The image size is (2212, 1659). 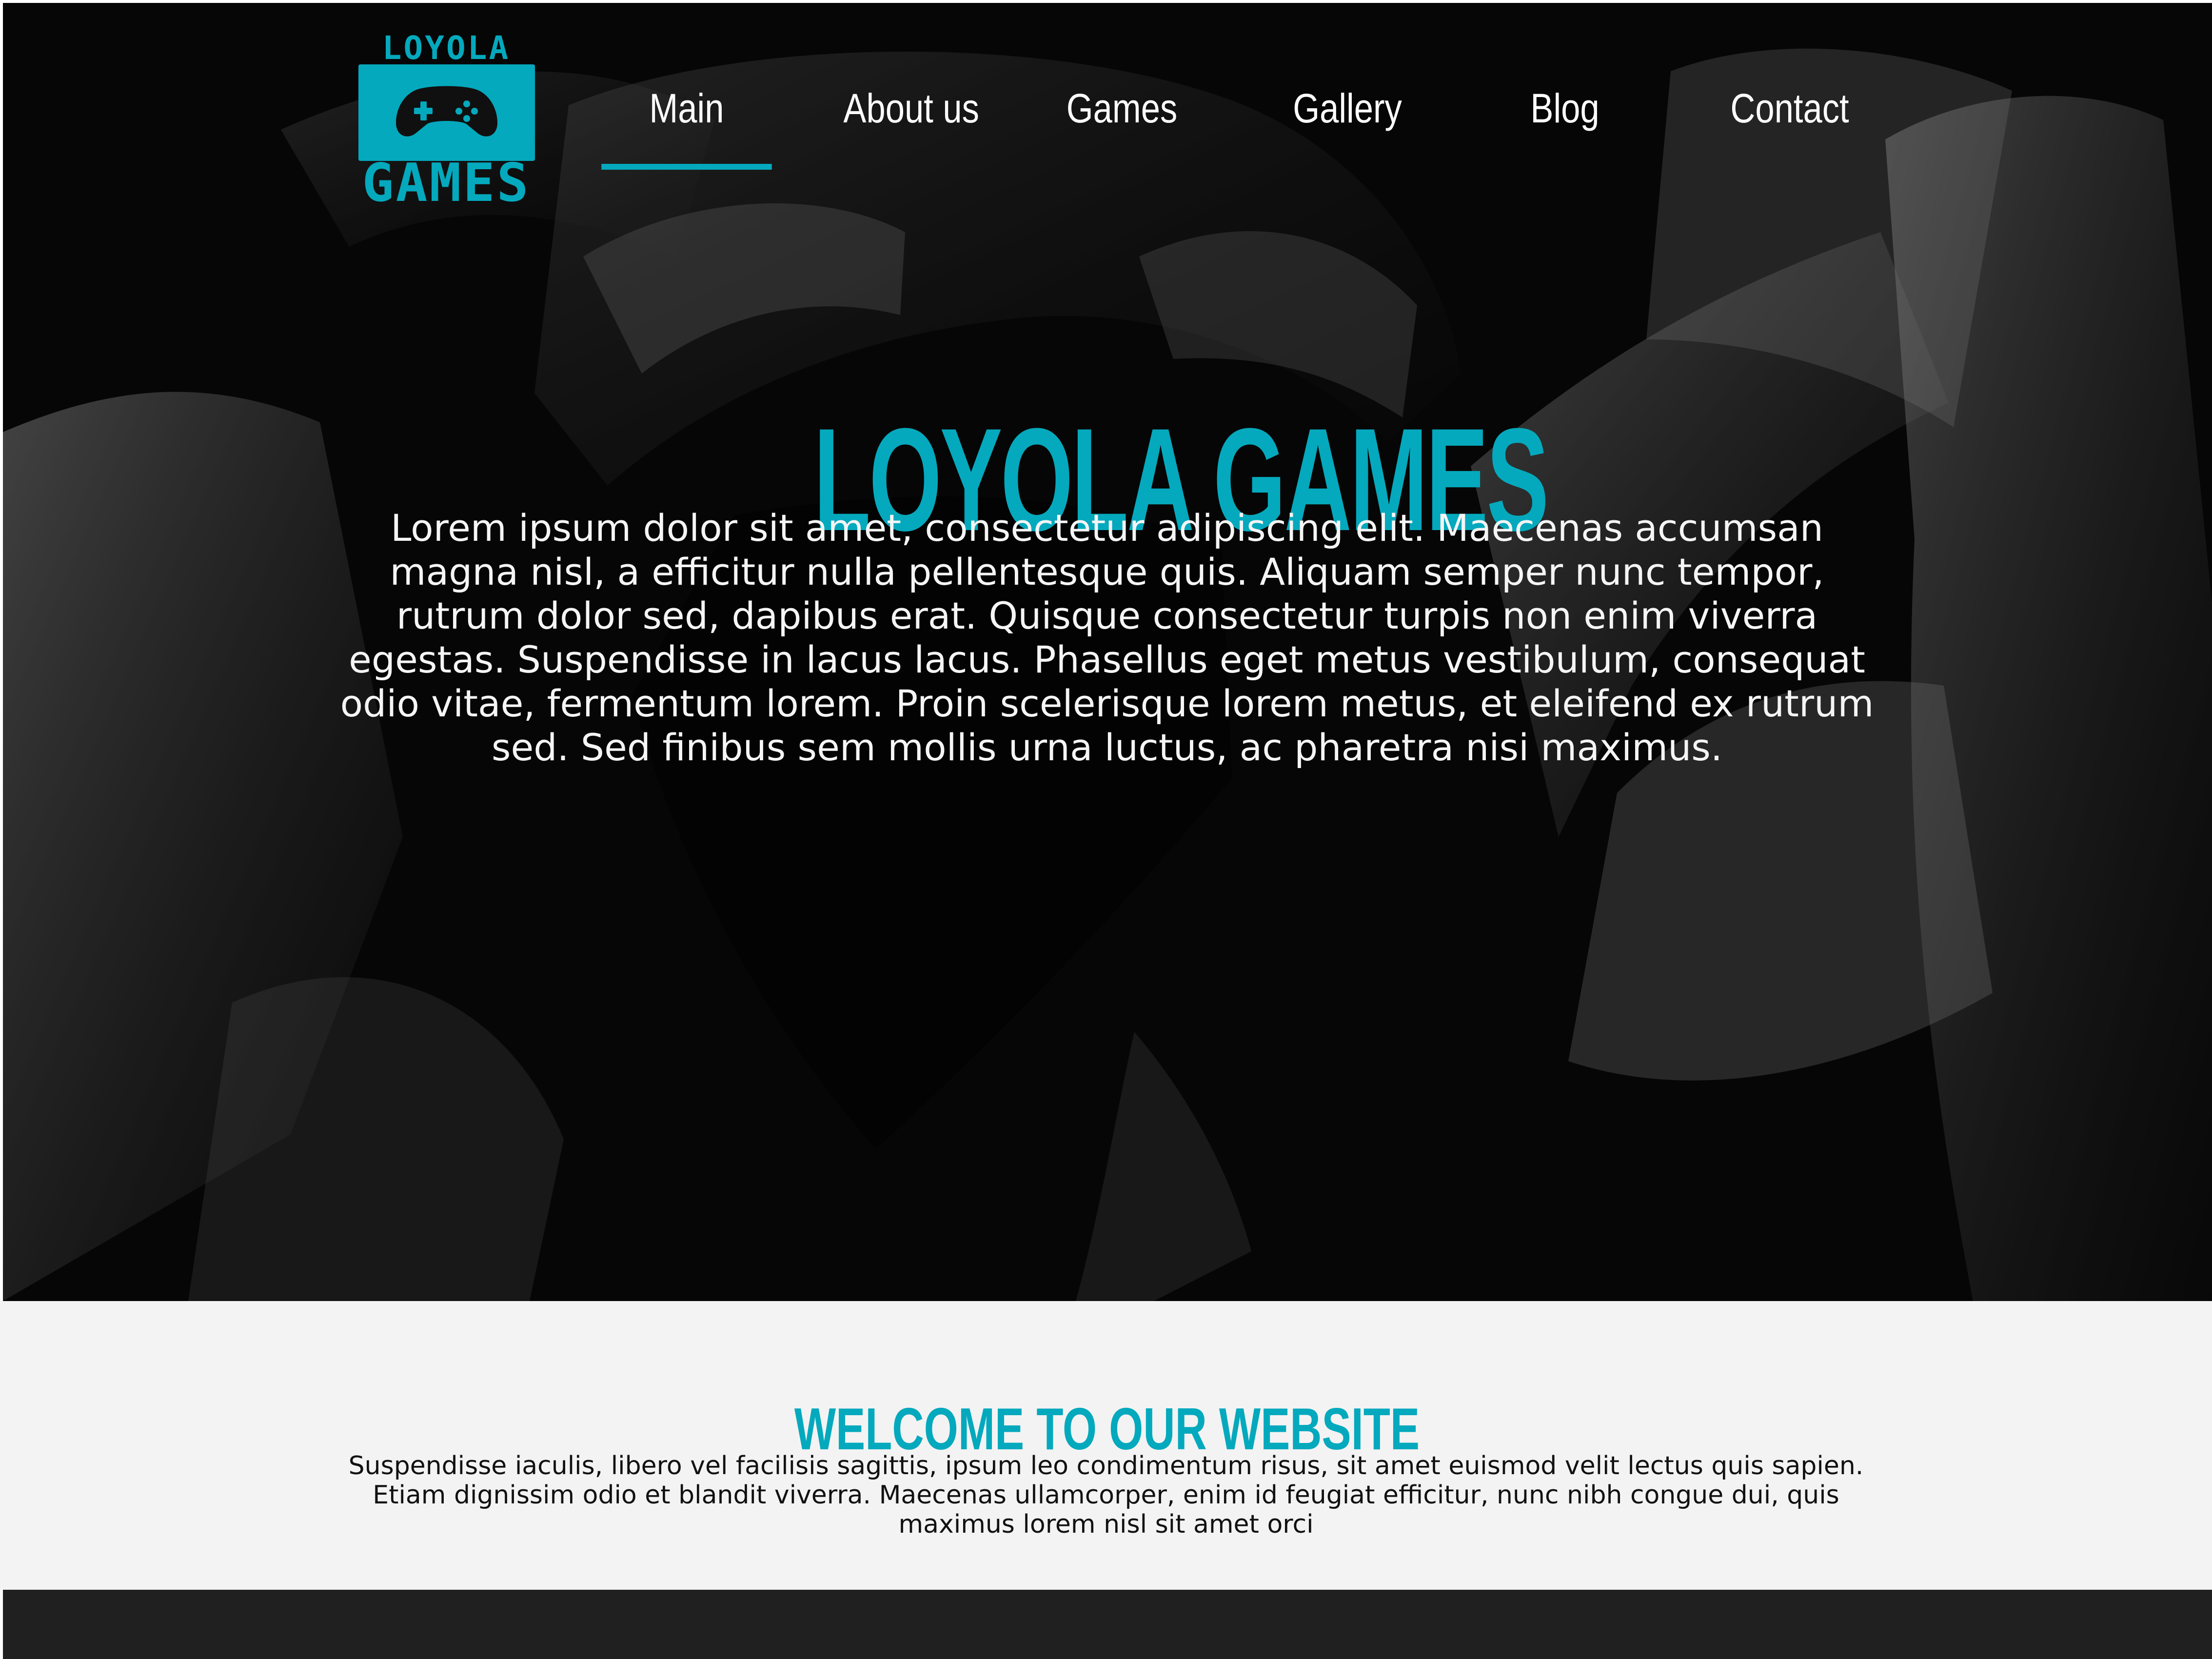 I want to click on nav-main: Main, so click(x=686, y=129).